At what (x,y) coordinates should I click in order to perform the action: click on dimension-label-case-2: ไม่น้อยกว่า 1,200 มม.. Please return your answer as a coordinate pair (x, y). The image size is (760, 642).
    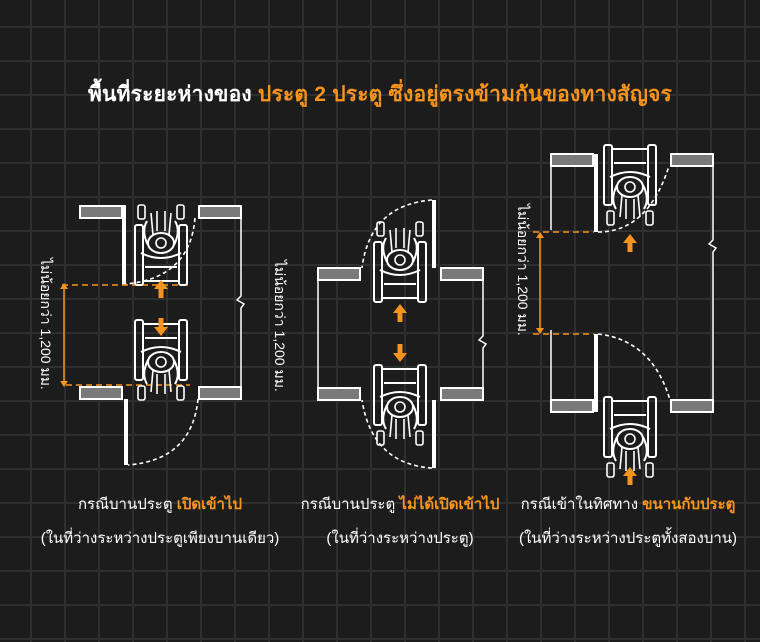
    Looking at the image, I should click on (280, 326).